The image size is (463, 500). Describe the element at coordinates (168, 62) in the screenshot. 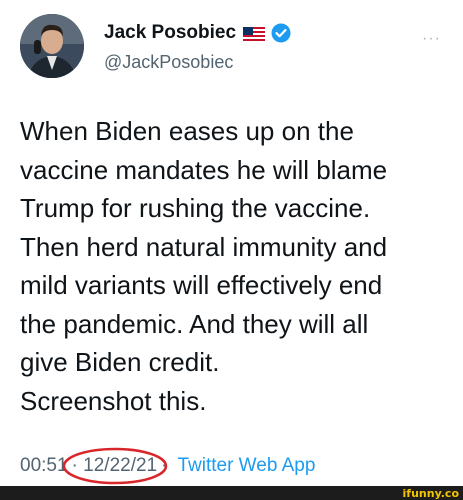

I see `author-handle: @JackPosobiec` at that location.